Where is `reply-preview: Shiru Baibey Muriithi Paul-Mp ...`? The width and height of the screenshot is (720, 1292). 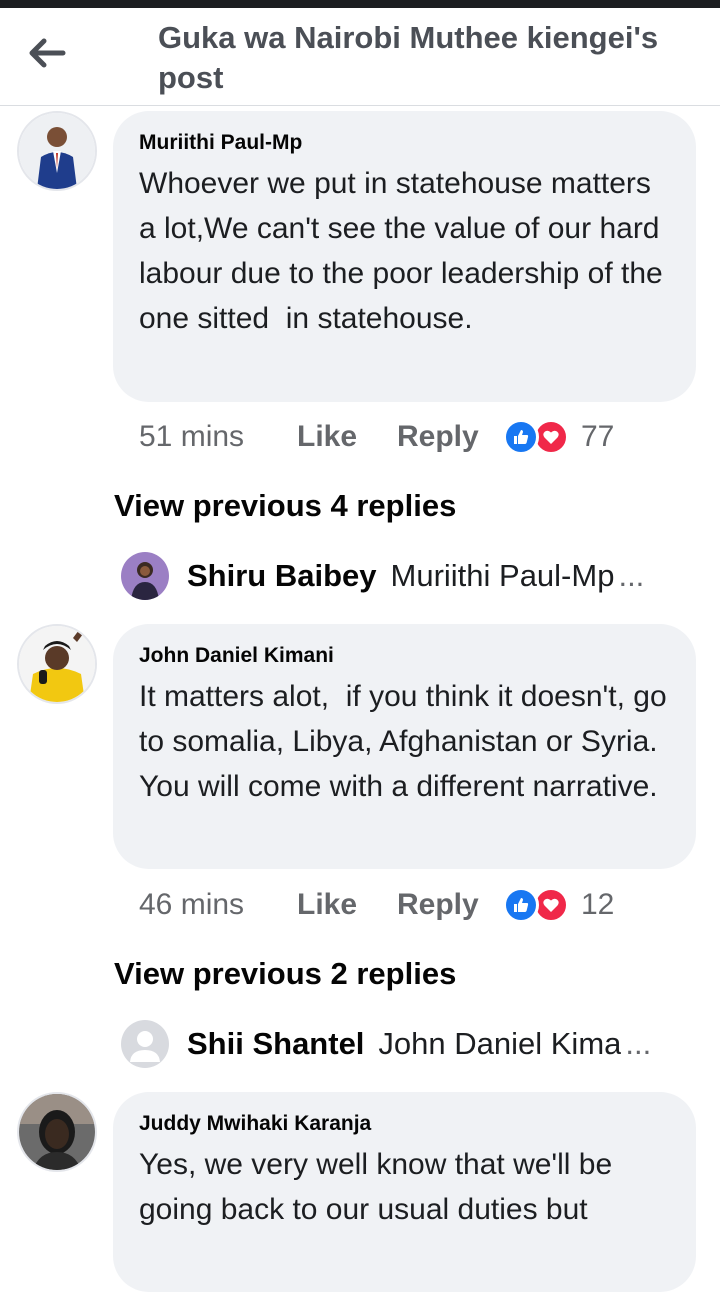 reply-preview: Shiru Baibey Muriithi Paul-Mp ... is located at coordinates (401, 576).